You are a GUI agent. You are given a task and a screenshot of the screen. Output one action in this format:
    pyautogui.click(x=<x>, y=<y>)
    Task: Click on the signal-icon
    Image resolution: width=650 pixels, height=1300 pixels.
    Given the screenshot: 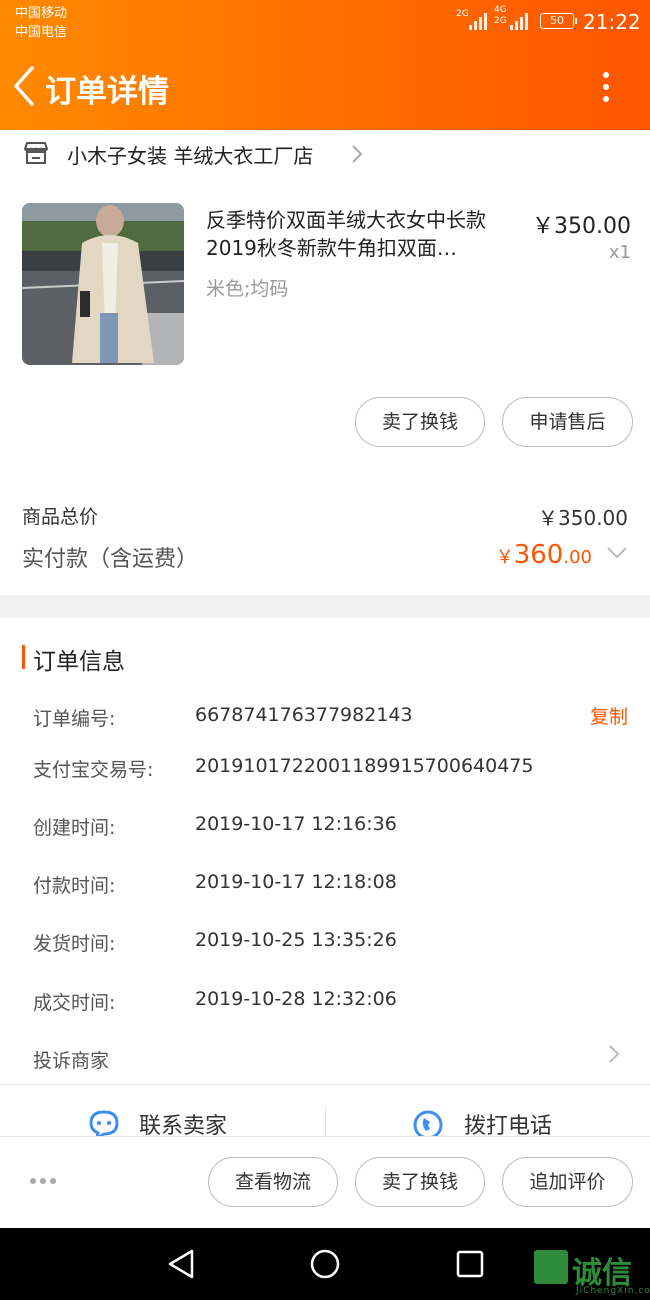 What is the action you would take?
    pyautogui.click(x=478, y=21)
    